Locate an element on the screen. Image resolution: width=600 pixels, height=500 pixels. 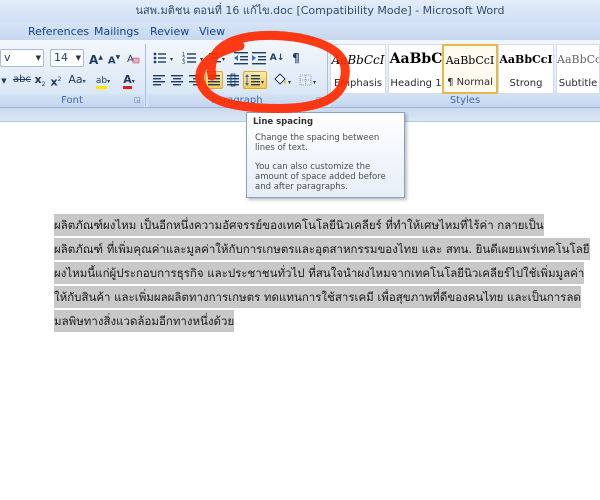
style-normal: AaBbCcI ¶ Normal is located at coordinates (470, 69).